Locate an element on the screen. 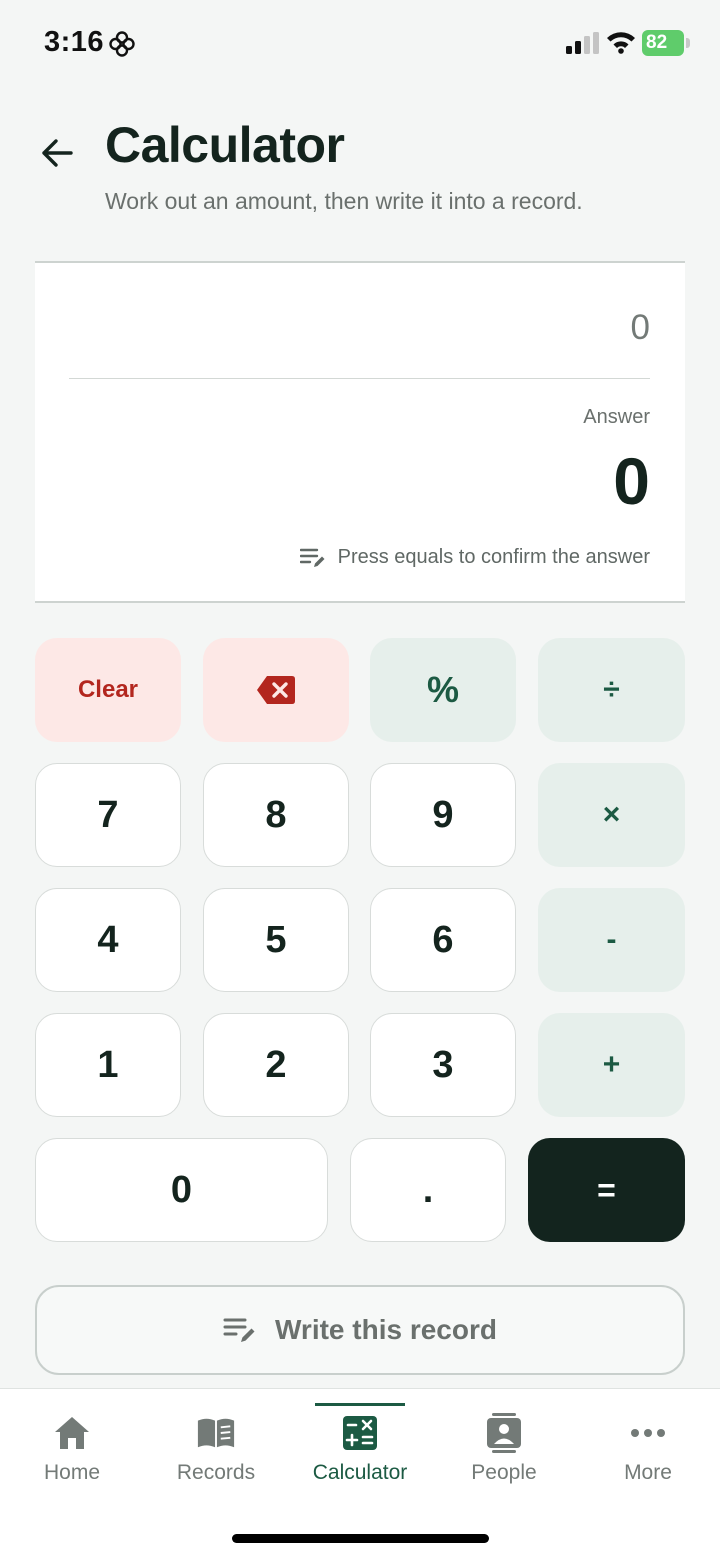  digit-8-button: 8 is located at coordinates (276, 815).